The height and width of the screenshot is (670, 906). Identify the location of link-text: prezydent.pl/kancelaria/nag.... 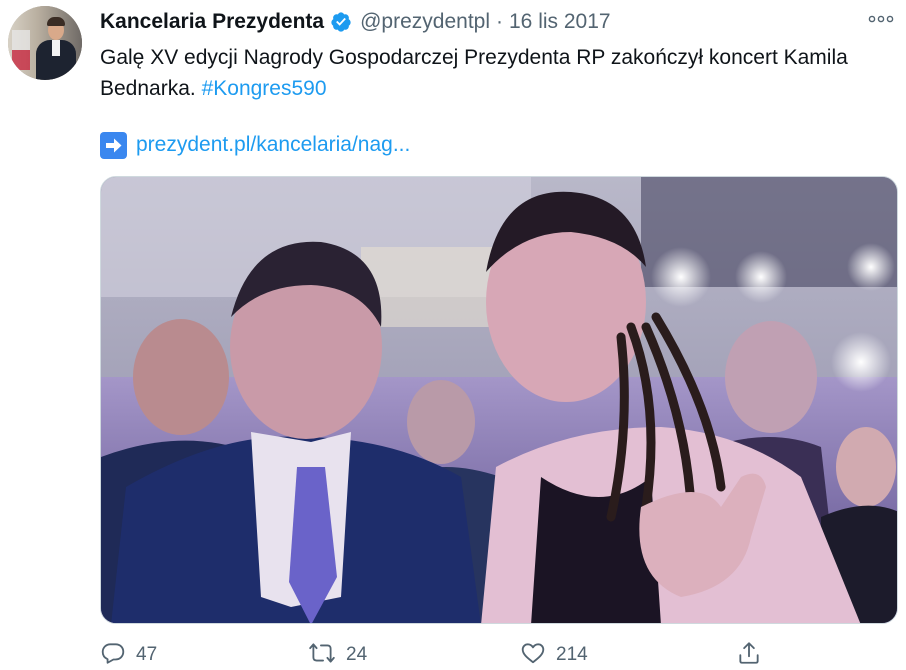
(273, 145).